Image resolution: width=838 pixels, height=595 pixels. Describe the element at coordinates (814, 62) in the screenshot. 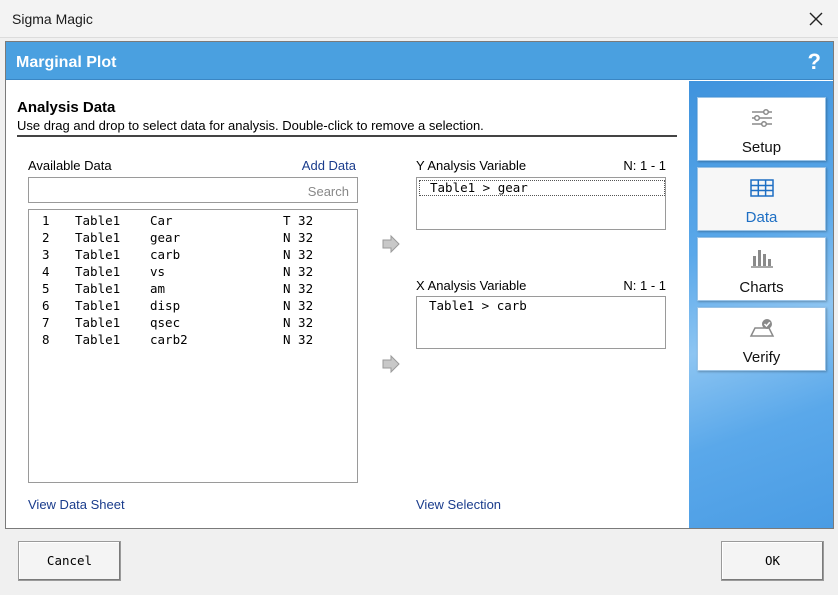

I see `help-button: ?` at that location.